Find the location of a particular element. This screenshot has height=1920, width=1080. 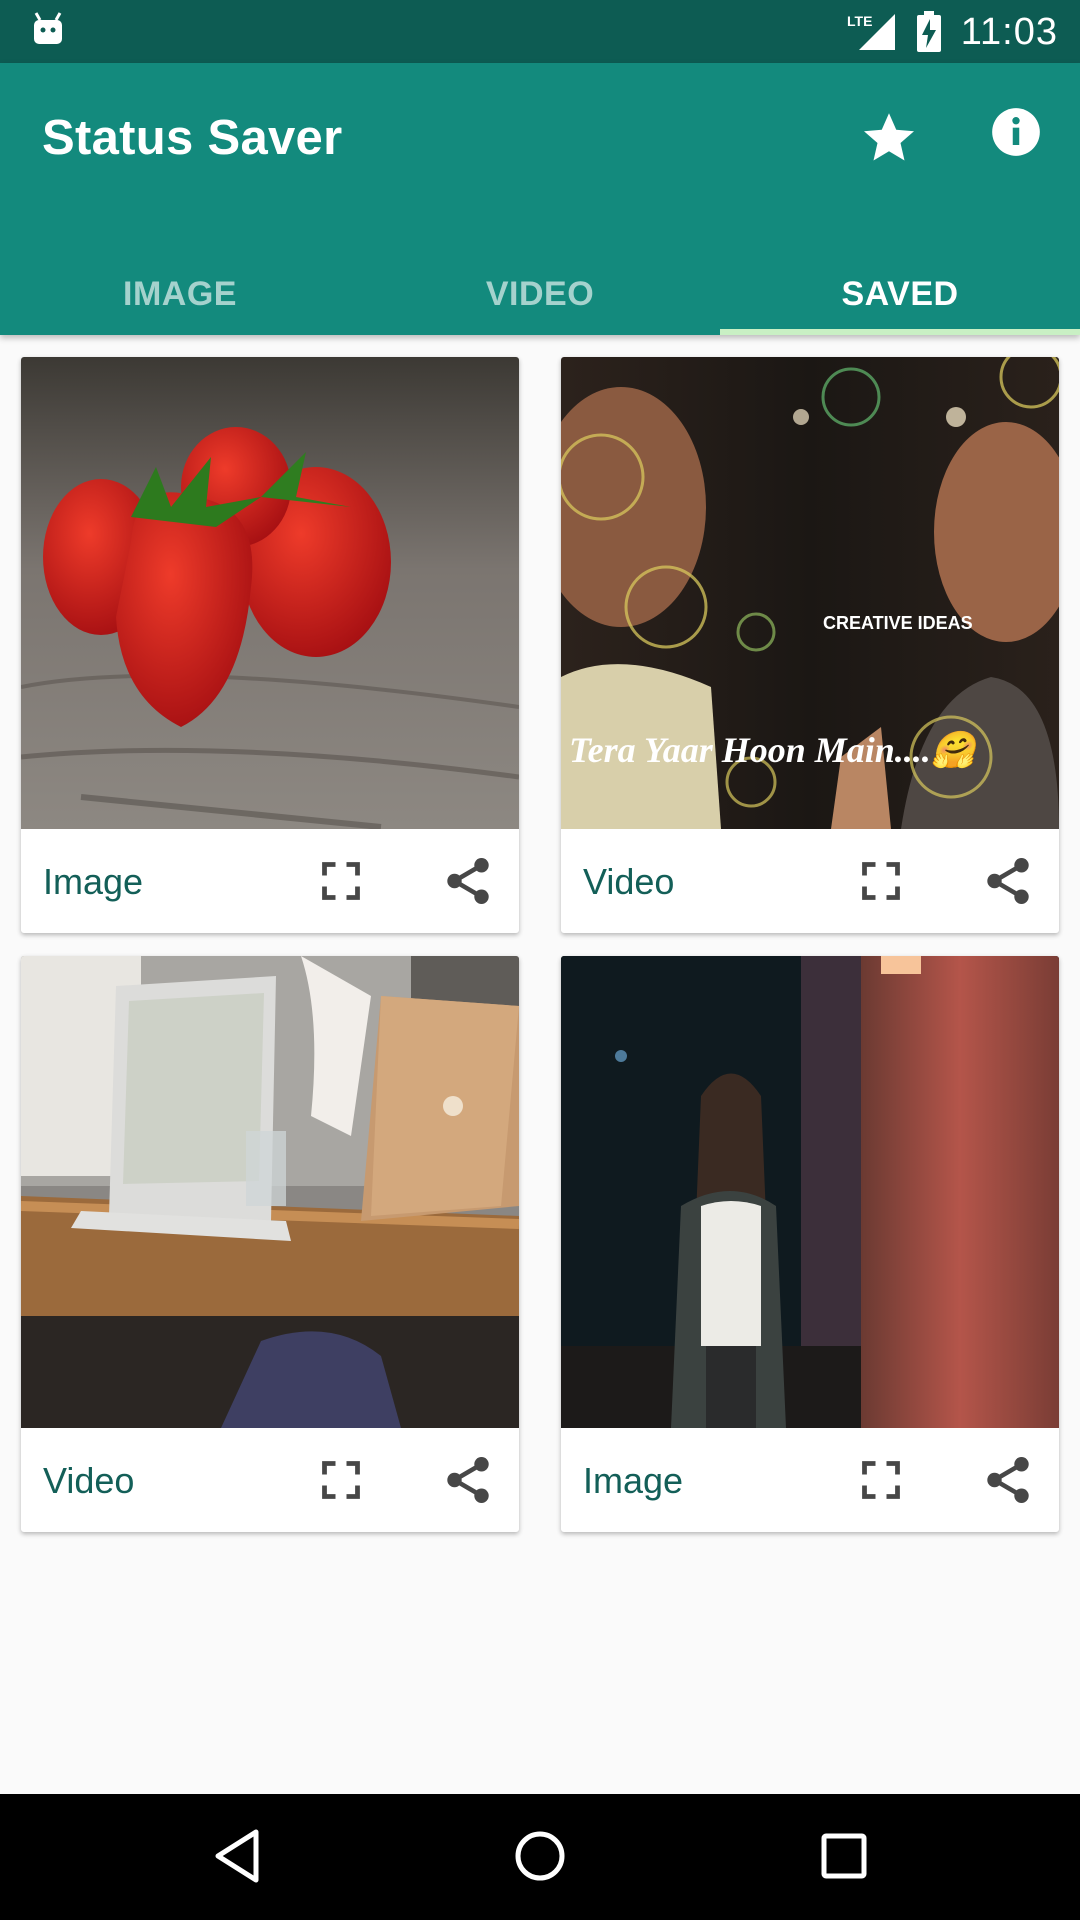

svg-text: LTE is located at coordinates (859, 21).